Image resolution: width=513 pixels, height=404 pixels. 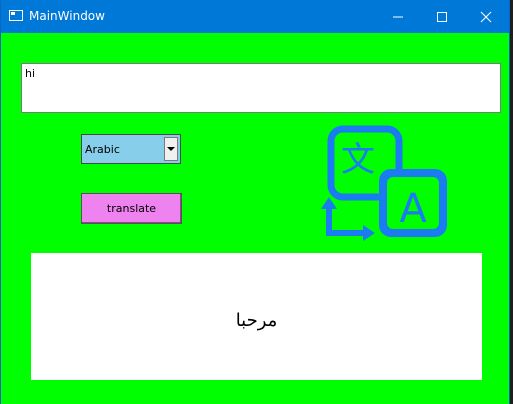 I want to click on title-bar: MainWindow, so click(x=255, y=16).